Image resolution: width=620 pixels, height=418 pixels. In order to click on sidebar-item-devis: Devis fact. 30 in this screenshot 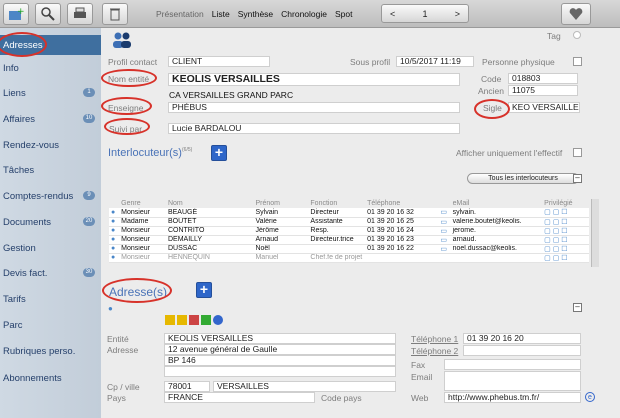, I will do `click(50, 273)`.